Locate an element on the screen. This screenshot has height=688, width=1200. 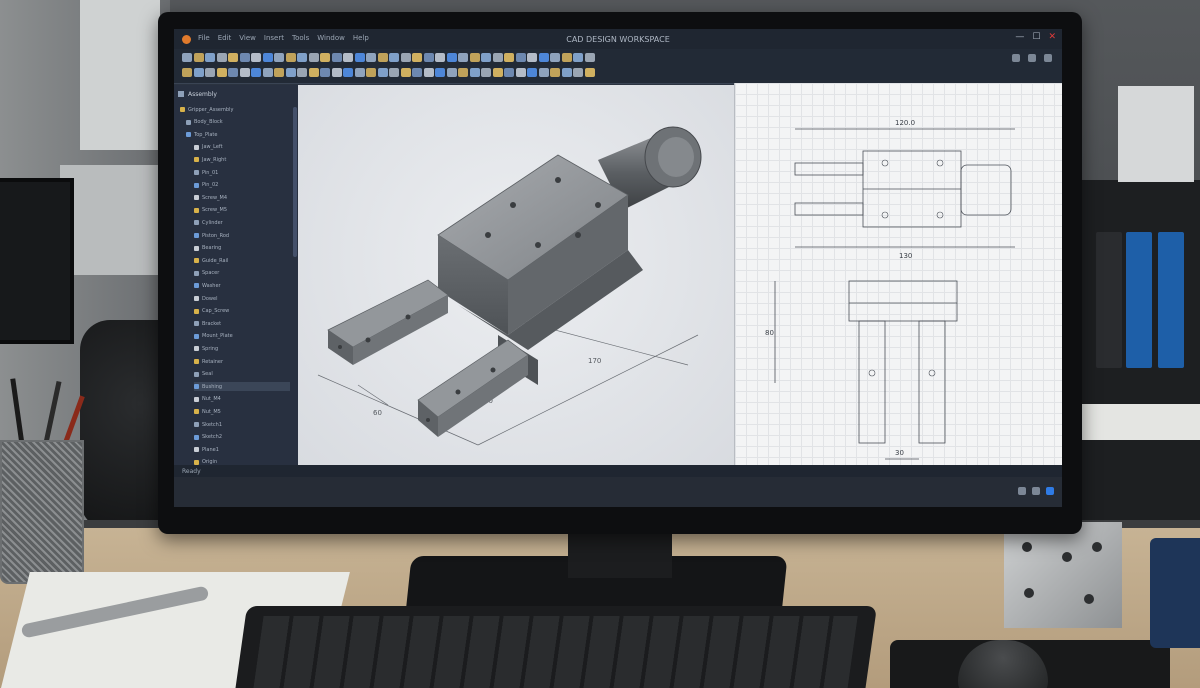
help-icon is located at coordinates (1032, 58).